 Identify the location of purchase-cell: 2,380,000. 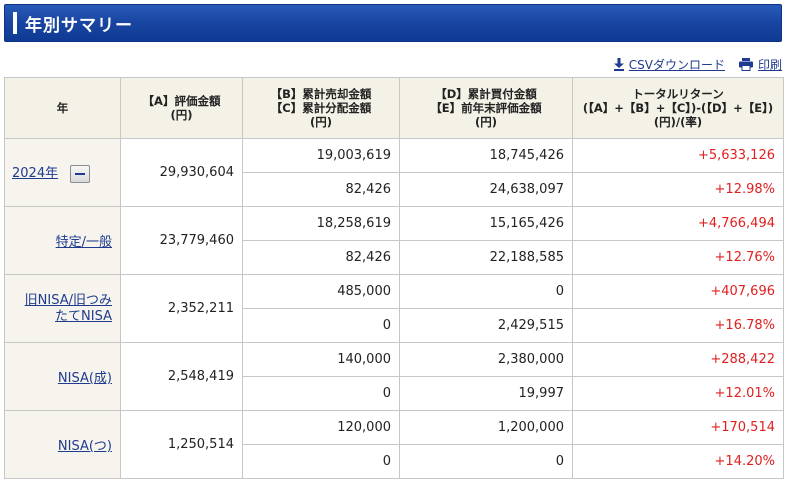
(486, 359).